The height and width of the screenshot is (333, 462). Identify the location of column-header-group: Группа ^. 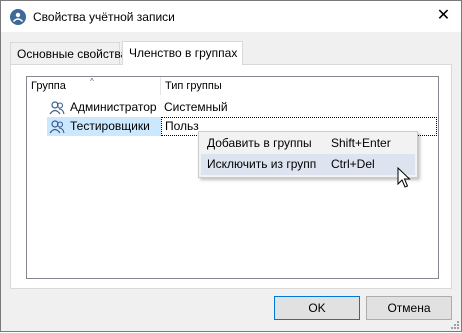
(94, 86).